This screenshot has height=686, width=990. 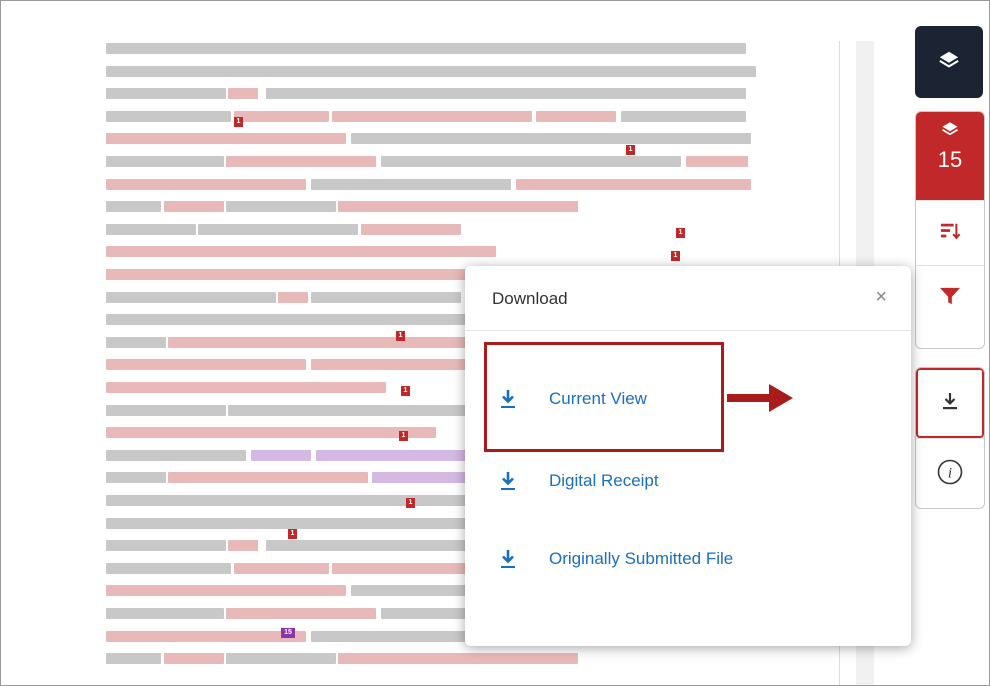 What do you see at coordinates (288, 633) in the screenshot?
I see `match-marker: 15` at bounding box center [288, 633].